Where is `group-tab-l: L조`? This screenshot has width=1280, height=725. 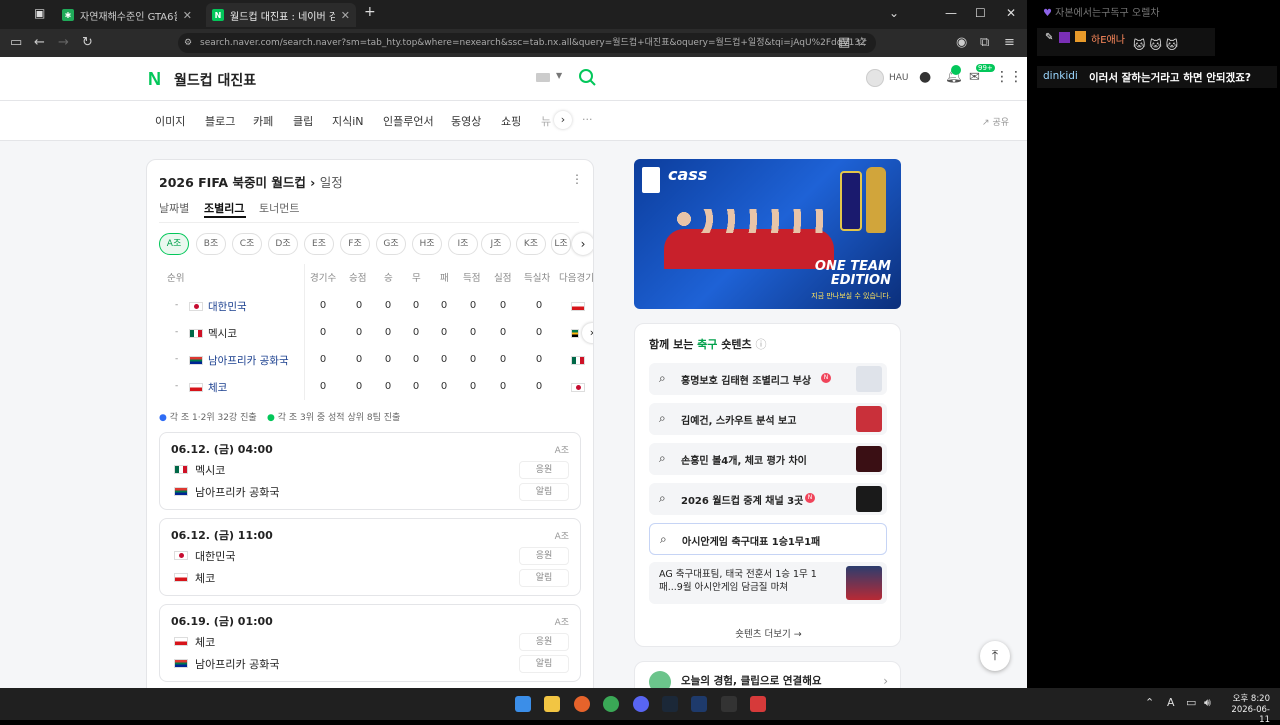 group-tab-l: L조 is located at coordinates (561, 244).